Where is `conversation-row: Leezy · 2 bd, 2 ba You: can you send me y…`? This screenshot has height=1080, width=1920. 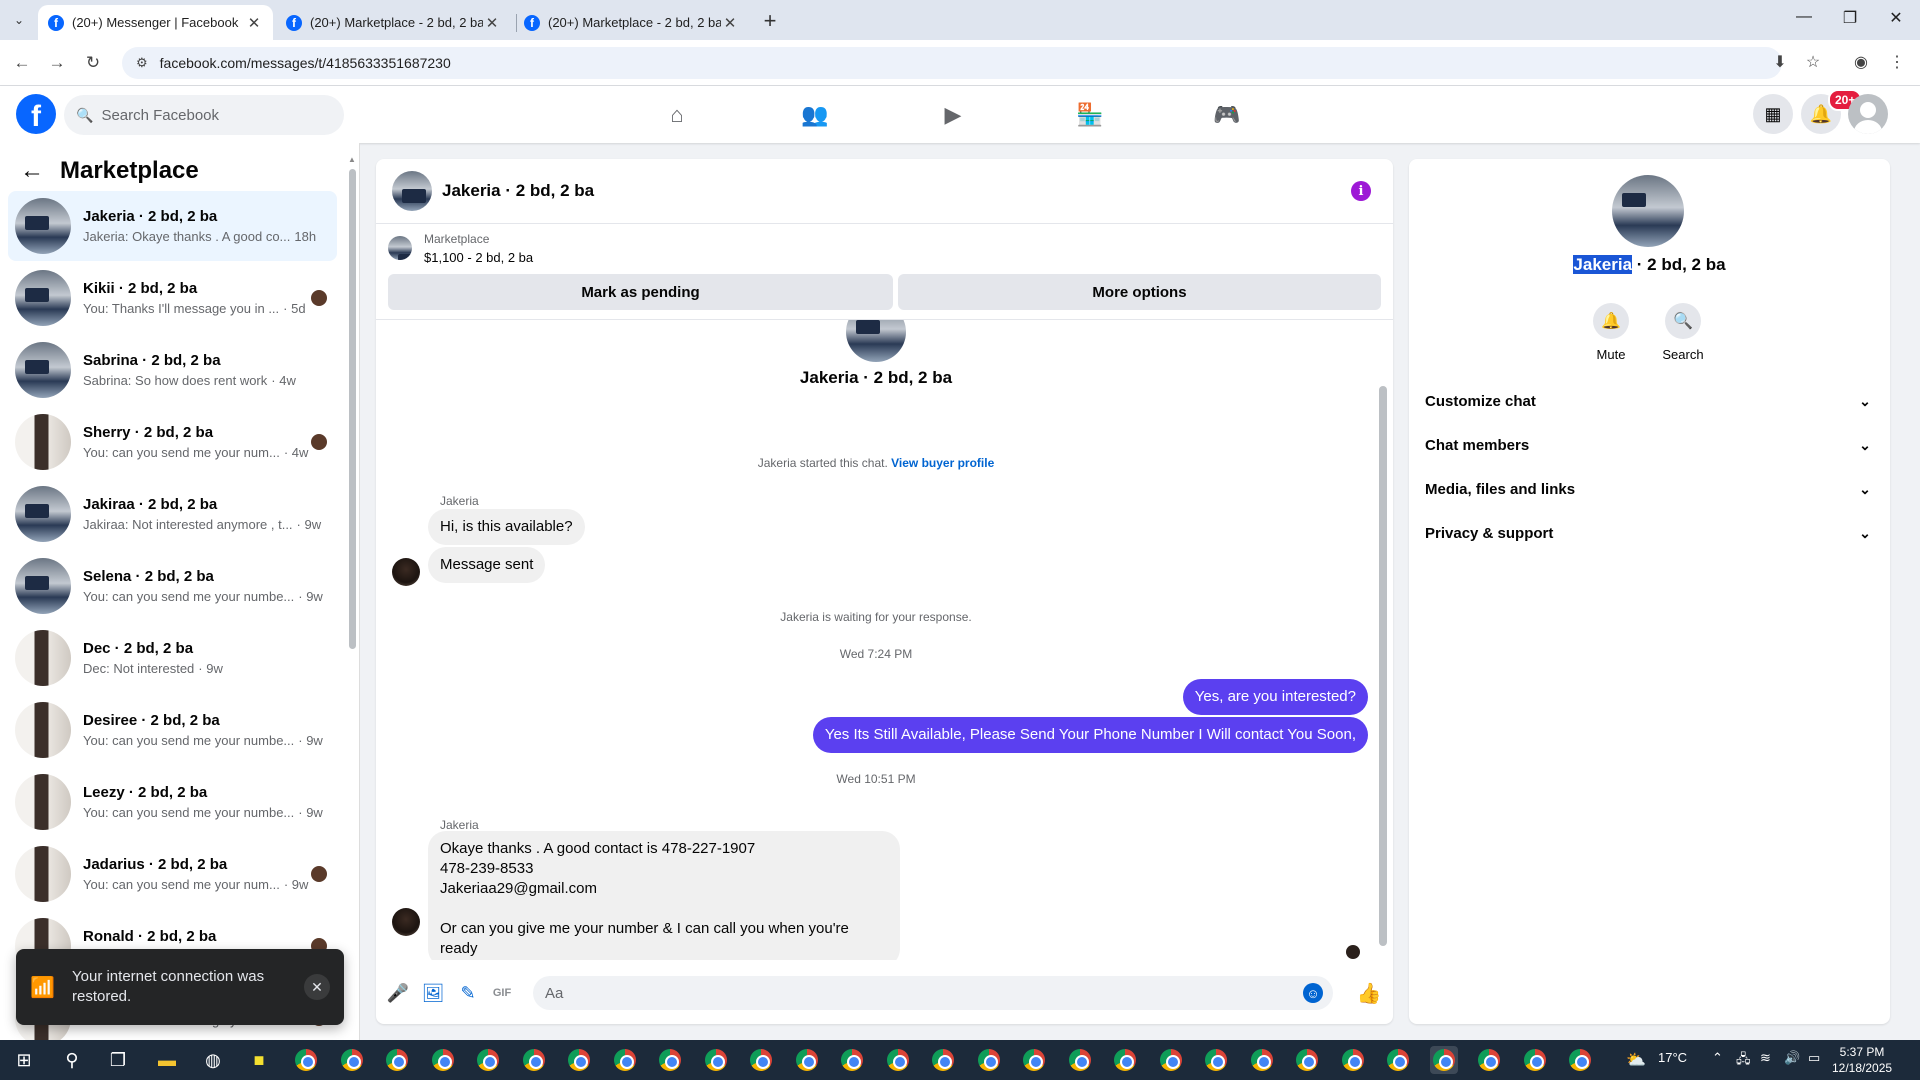
conversation-row: Leezy · 2 bd, 2 ba You: can you send me y… is located at coordinates (172, 802).